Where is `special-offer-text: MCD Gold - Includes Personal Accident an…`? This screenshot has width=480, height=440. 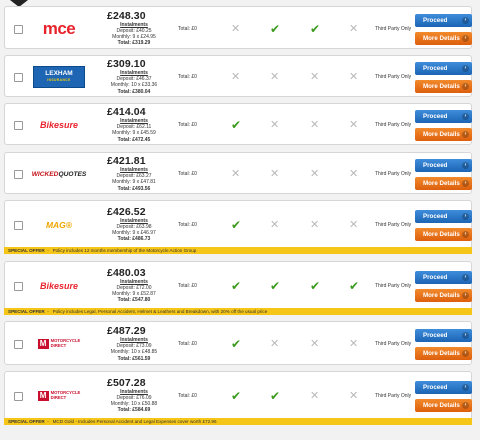 special-offer-text: MCD Gold - Includes Personal Accident an… is located at coordinates (134, 421).